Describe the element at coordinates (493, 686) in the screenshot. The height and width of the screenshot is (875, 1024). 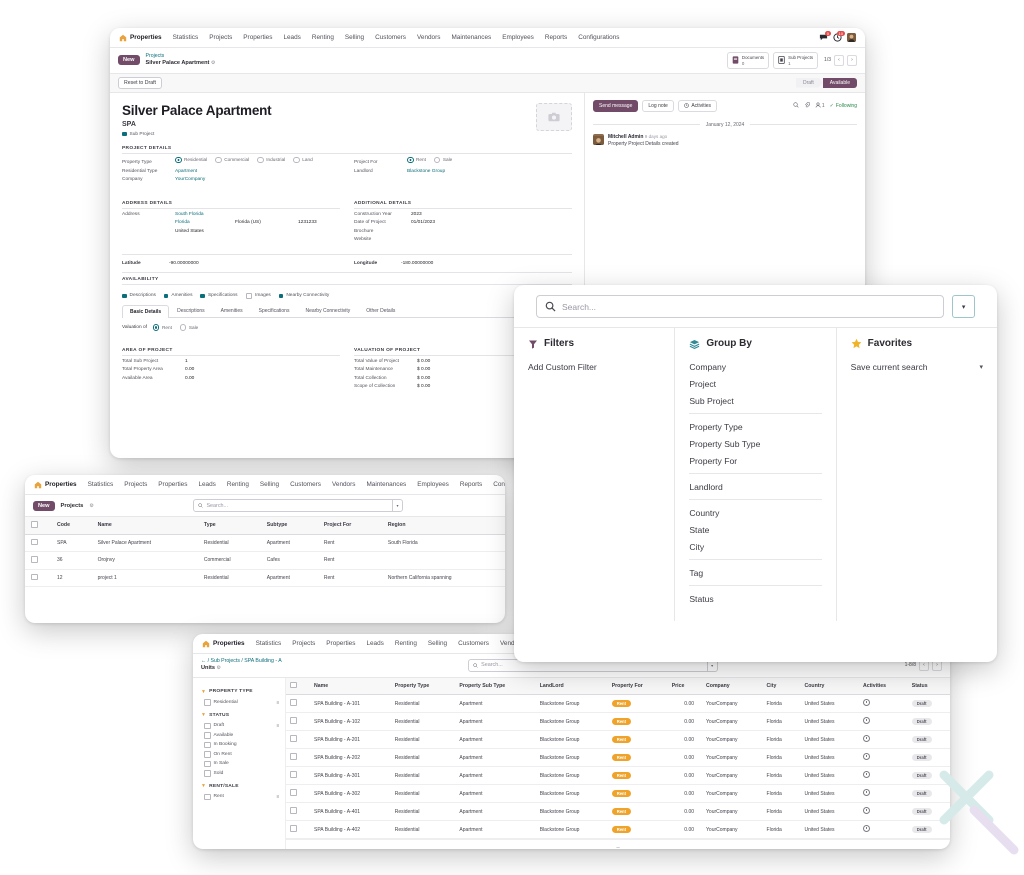
I see `col-property-sub-type: Property Sub Type` at that location.